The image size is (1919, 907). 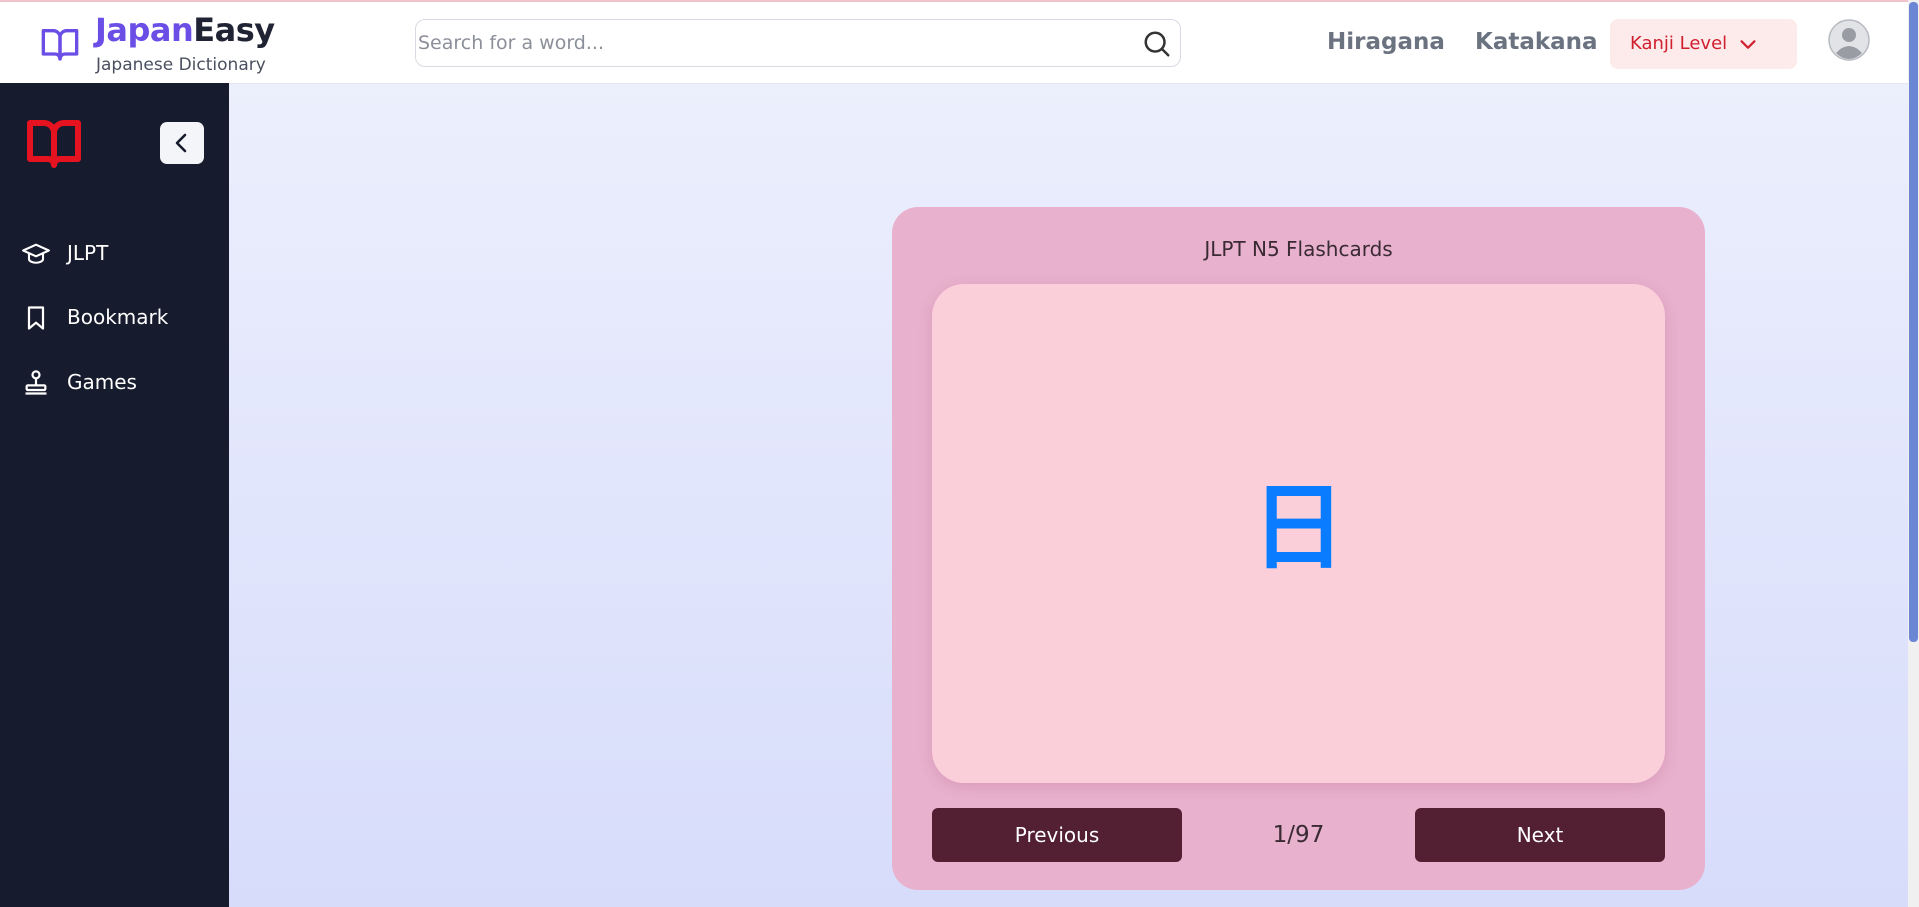 I want to click on sidebar-item-label: JLPT, so click(x=88, y=253).